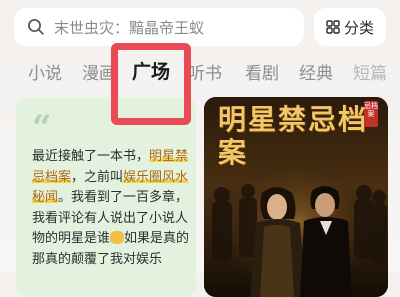 The width and height of the screenshot is (400, 297). What do you see at coordinates (97, 177) in the screenshot?
I see `review-text-mid: ，之前叫` at bounding box center [97, 177].